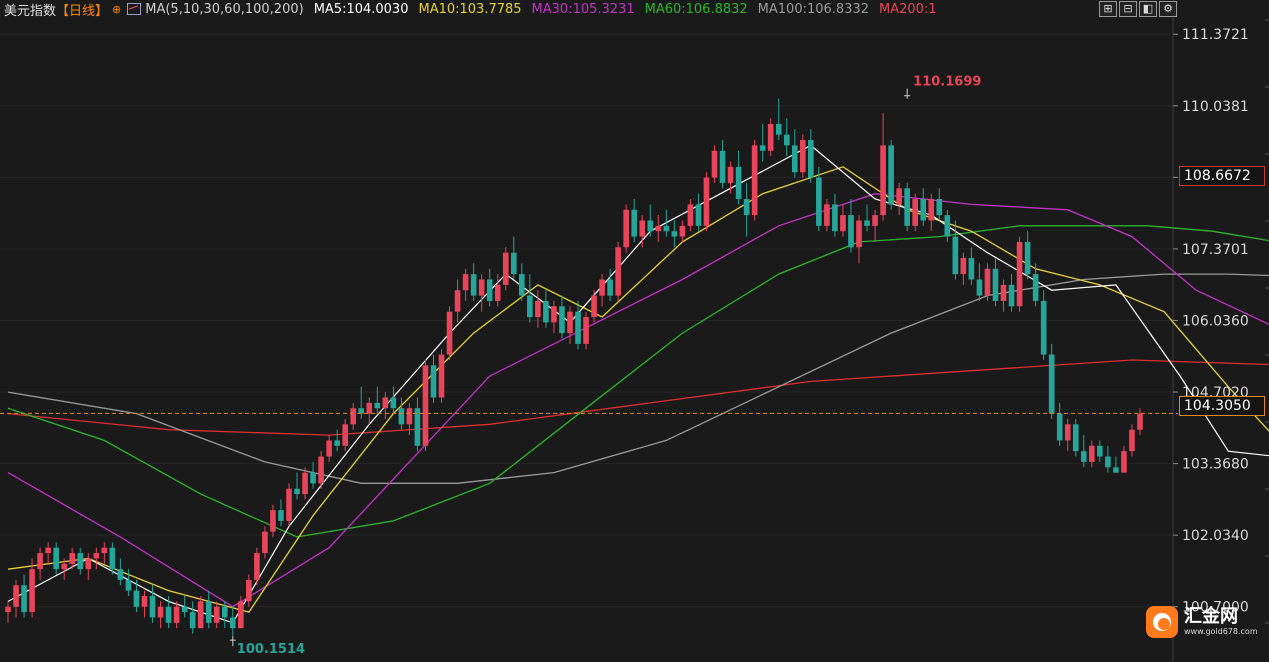 Image resolution: width=1269 pixels, height=662 pixels. Describe the element at coordinates (116, 9) in the screenshot. I see `circle-plus-icon: ⊕` at that location.